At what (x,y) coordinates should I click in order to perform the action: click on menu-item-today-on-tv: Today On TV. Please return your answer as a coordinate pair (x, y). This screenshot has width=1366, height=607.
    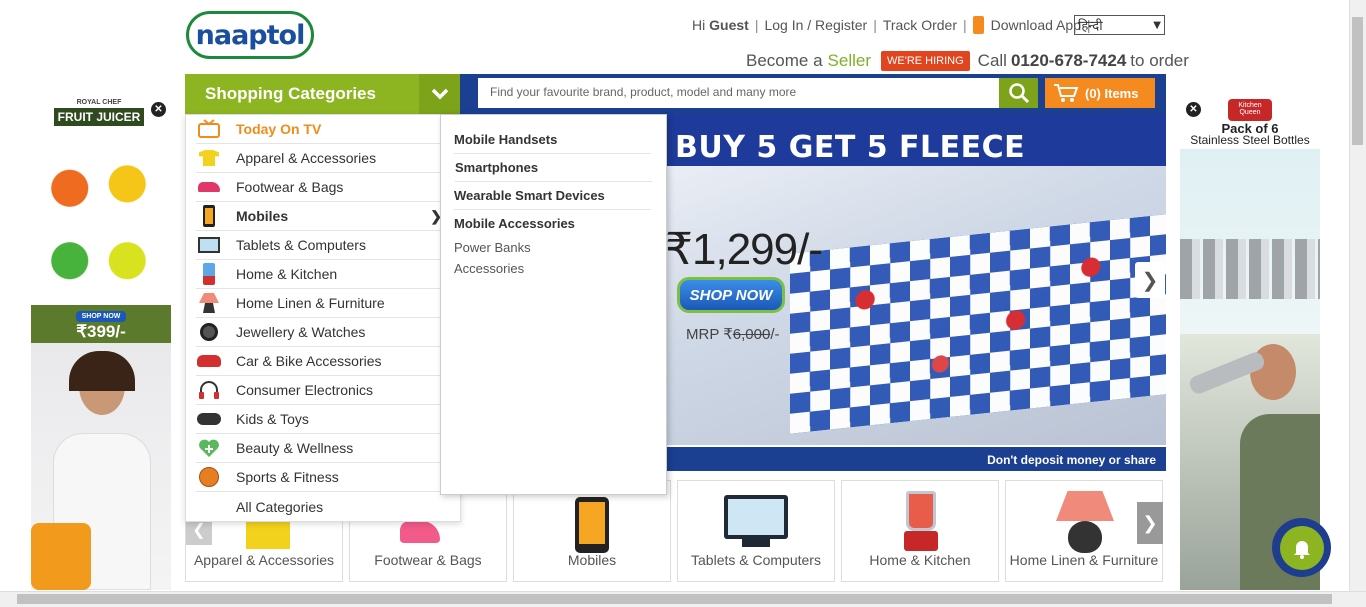
    Looking at the image, I should click on (318, 129).